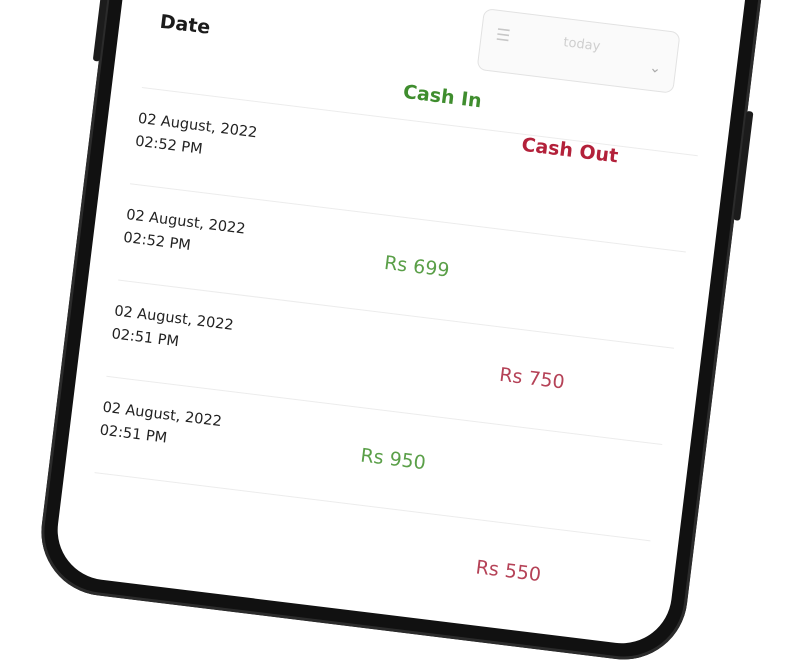  Describe the element at coordinates (393, 459) in the screenshot. I see `cash-in-amount: Rs 950` at that location.